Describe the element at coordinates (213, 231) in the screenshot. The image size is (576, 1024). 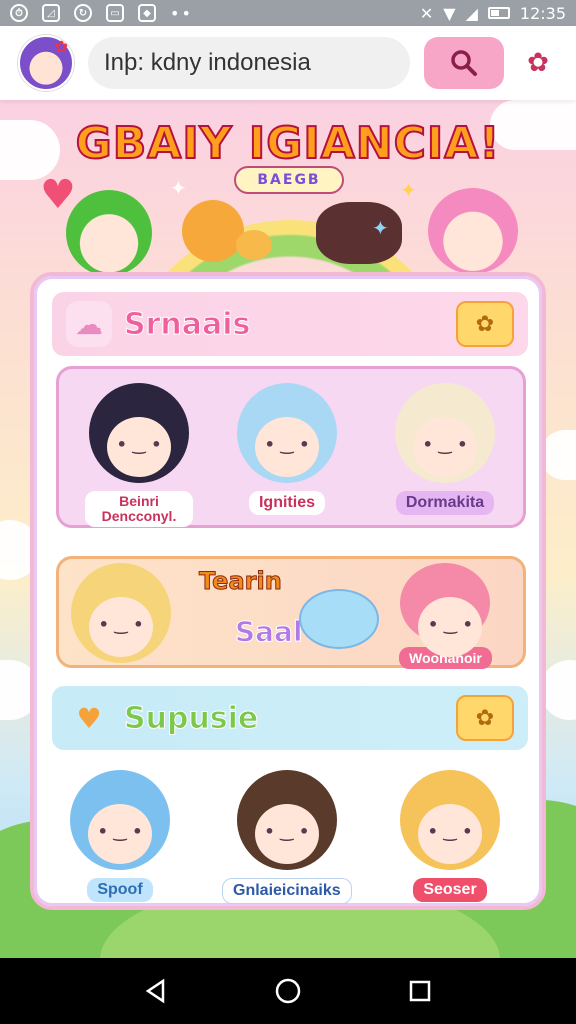
I see `mascot-orange` at that location.